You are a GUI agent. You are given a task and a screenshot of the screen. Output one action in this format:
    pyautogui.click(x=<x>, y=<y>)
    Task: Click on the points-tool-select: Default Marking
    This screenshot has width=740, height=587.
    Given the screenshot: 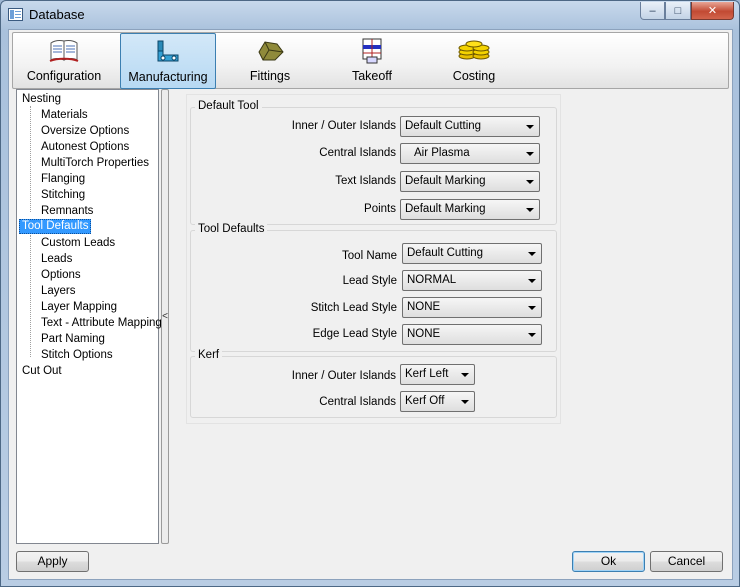 What is the action you would take?
    pyautogui.click(x=470, y=209)
    